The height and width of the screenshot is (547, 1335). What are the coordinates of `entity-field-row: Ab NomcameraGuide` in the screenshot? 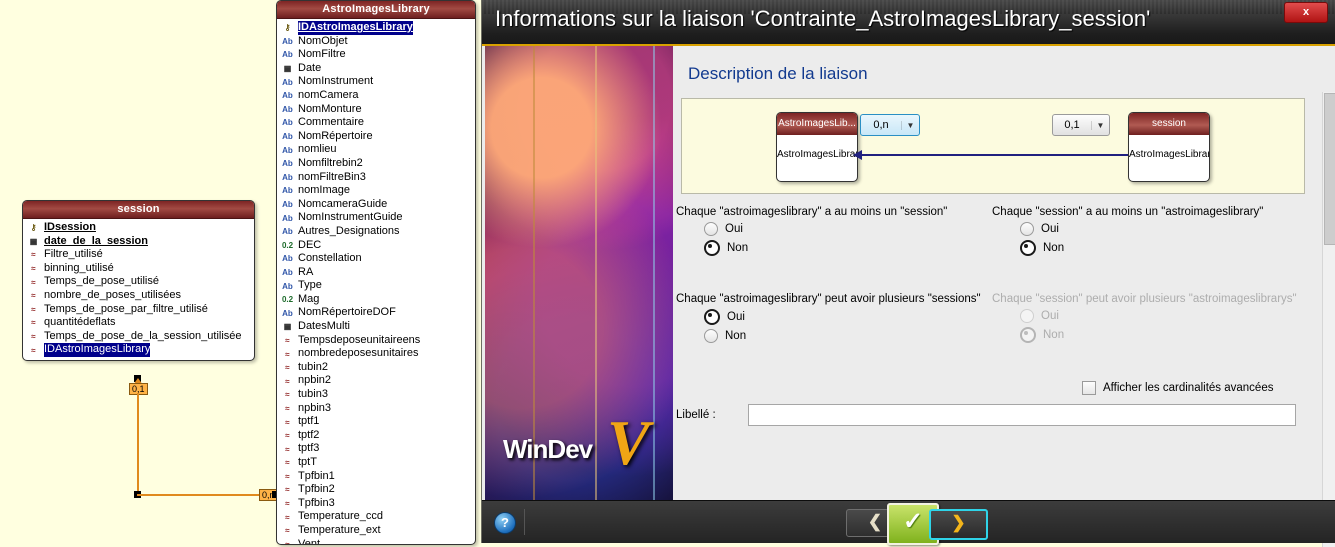 It's located at (376, 205).